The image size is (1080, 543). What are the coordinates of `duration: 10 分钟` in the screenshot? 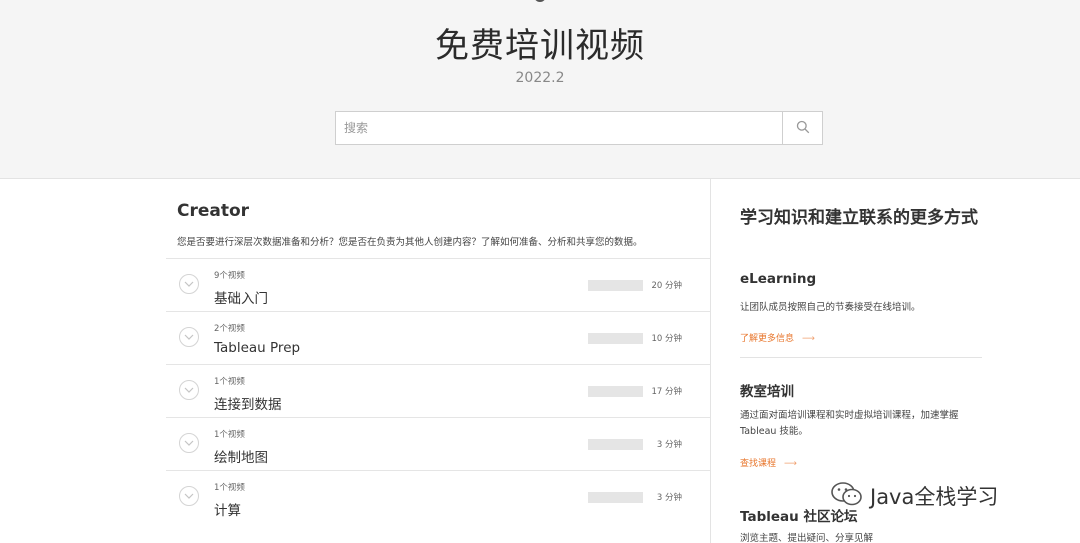 It's located at (666, 339).